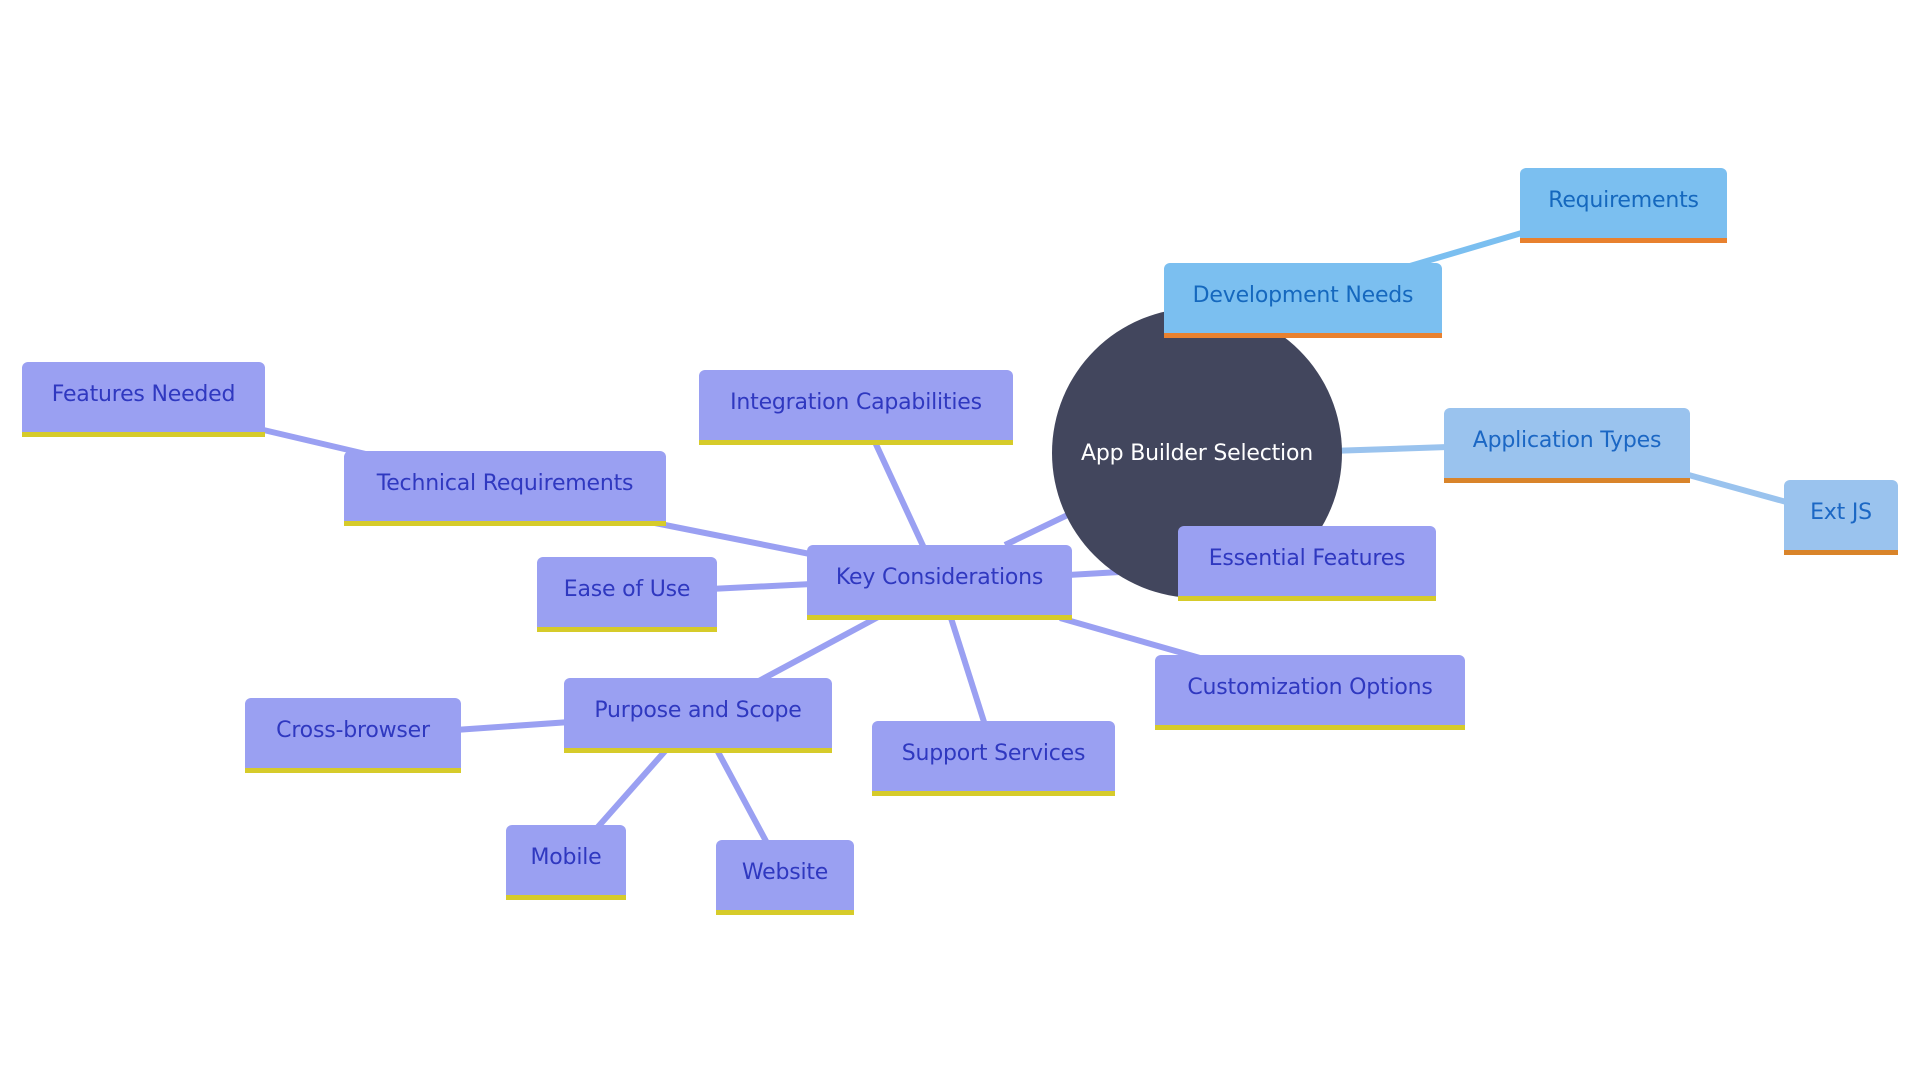  I want to click on node-label: Ease of Use, so click(627, 589).